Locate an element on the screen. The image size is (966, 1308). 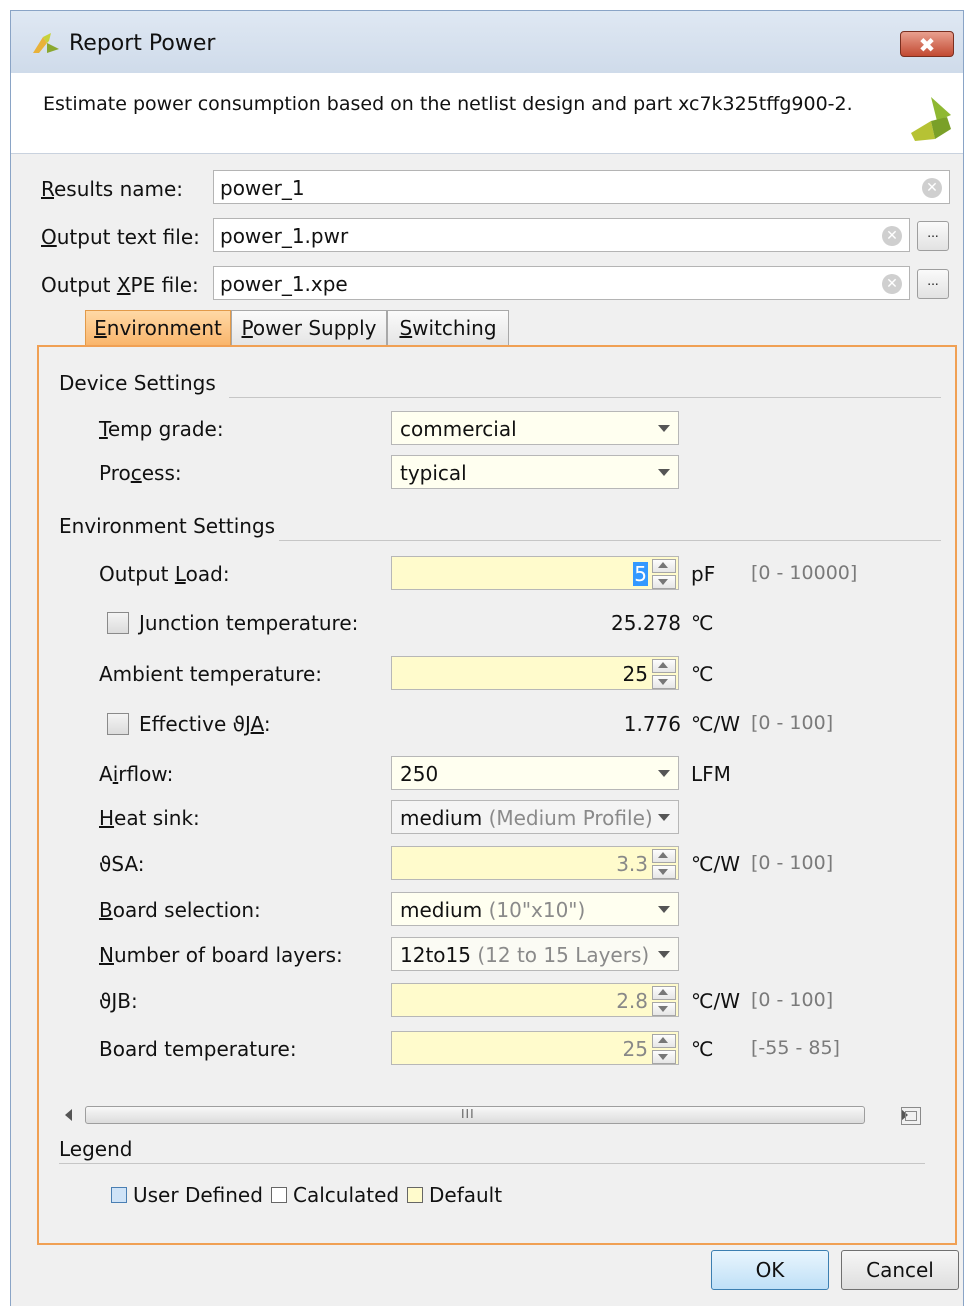
output-text-file-input: power_1.pwr ✕ is located at coordinates (561, 235).